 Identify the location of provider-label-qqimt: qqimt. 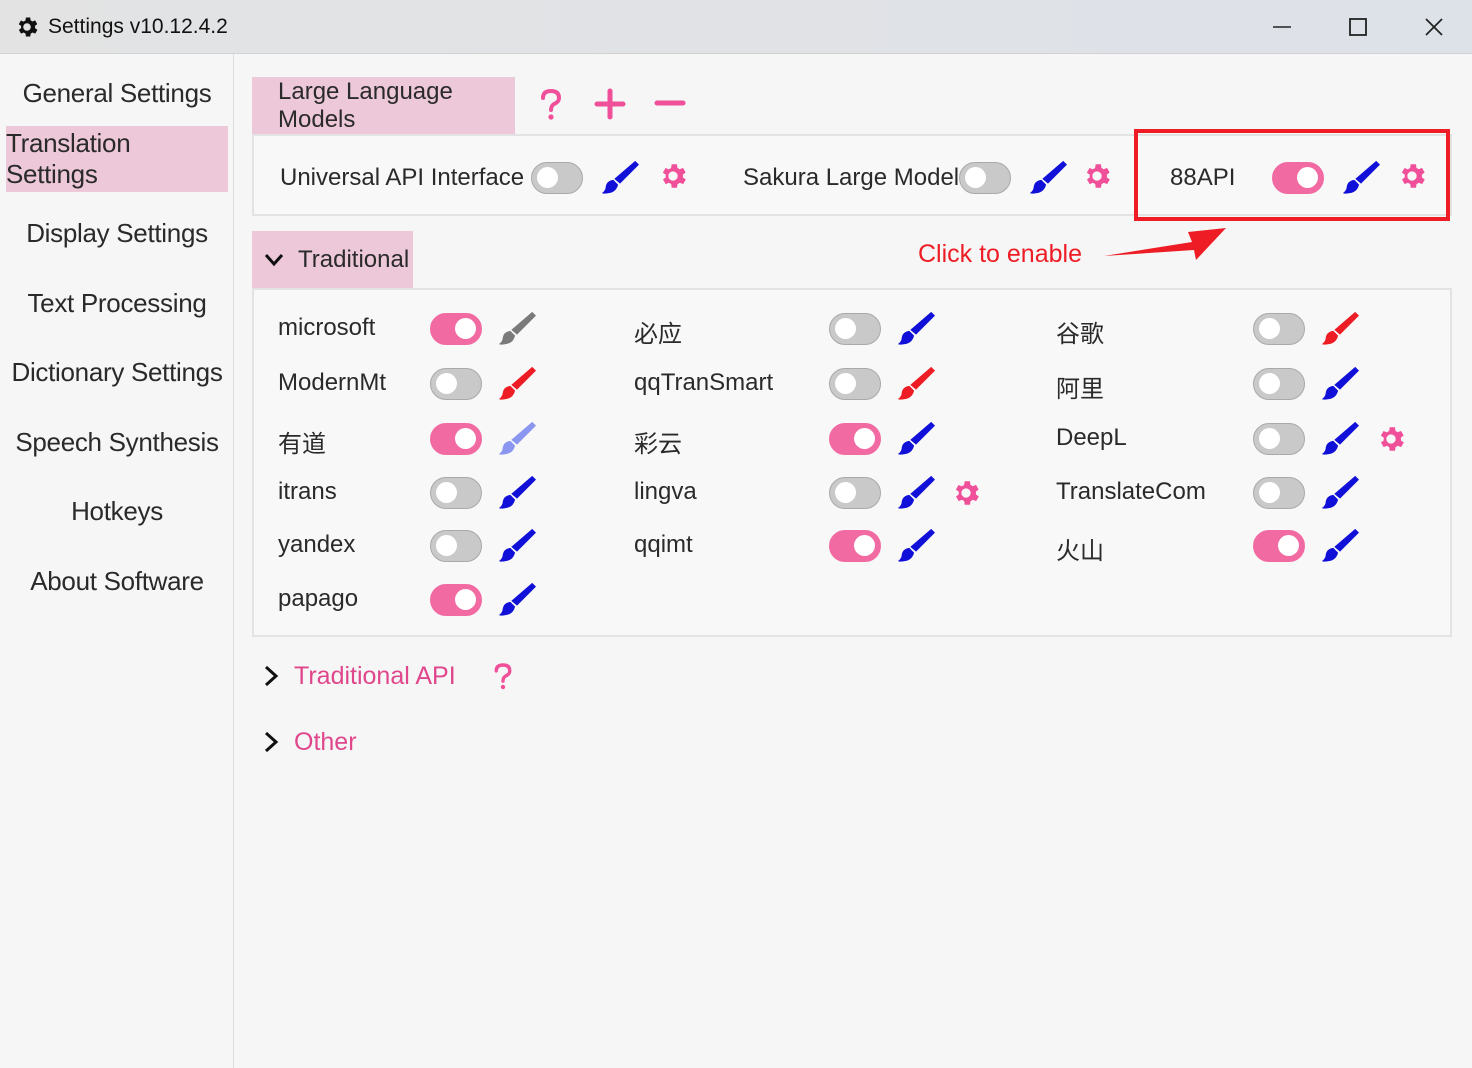
(663, 544).